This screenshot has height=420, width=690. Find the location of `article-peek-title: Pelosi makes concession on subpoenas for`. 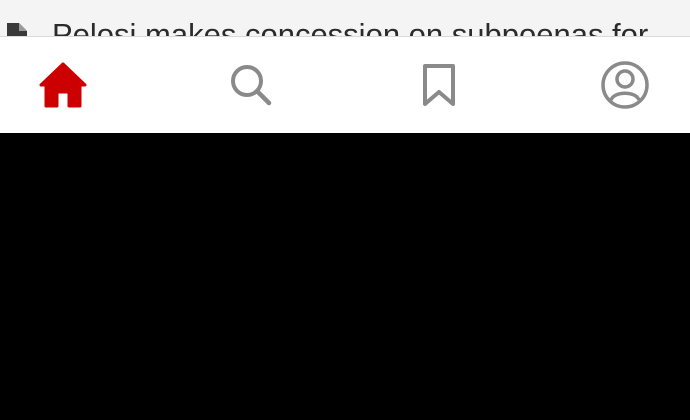

article-peek-title: Pelosi makes concession on subpoenas for is located at coordinates (350, 26).